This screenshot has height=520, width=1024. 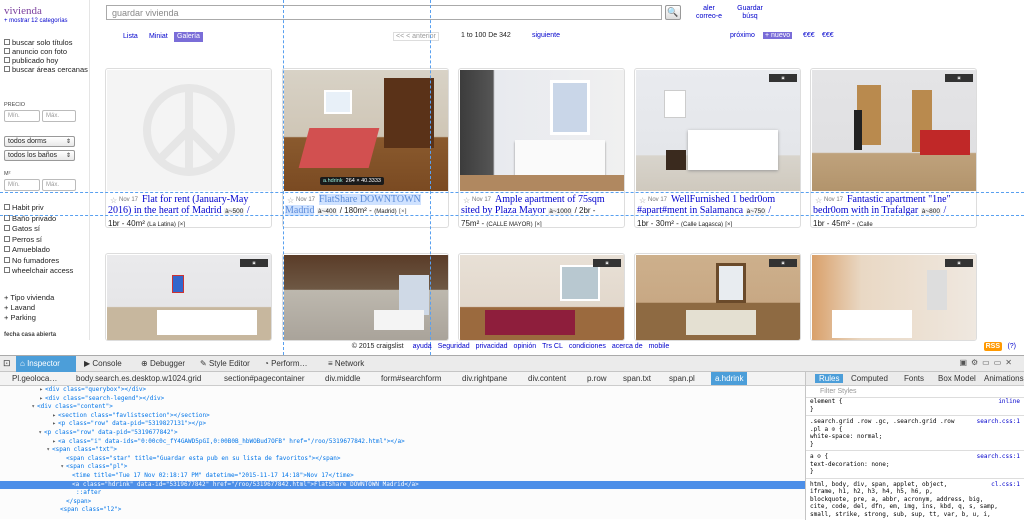 What do you see at coordinates (915, 392) in the screenshot?
I see `filter-styles-input: Filter Styles` at bounding box center [915, 392].